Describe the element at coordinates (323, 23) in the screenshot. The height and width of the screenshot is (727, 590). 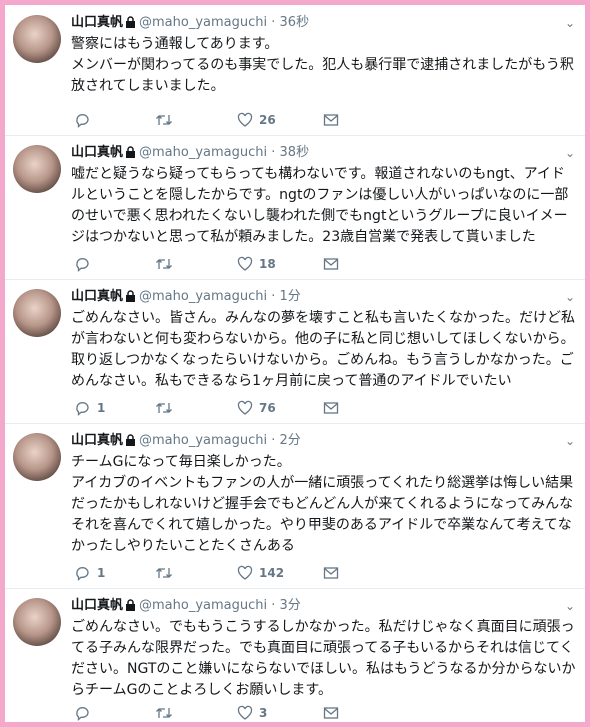
I see `tweet-header: 山口真帆 @maho_yamaguchi · 36秒 ⌄` at that location.